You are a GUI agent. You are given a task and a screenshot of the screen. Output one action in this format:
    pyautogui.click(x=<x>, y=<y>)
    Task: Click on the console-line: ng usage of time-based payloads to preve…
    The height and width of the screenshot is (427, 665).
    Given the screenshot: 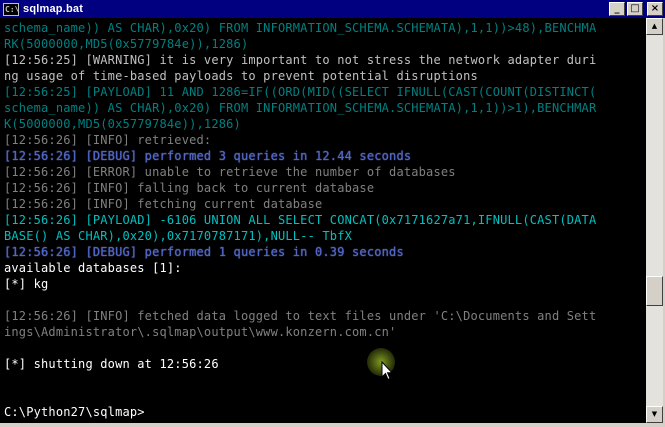 What is the action you would take?
    pyautogui.click(x=241, y=76)
    